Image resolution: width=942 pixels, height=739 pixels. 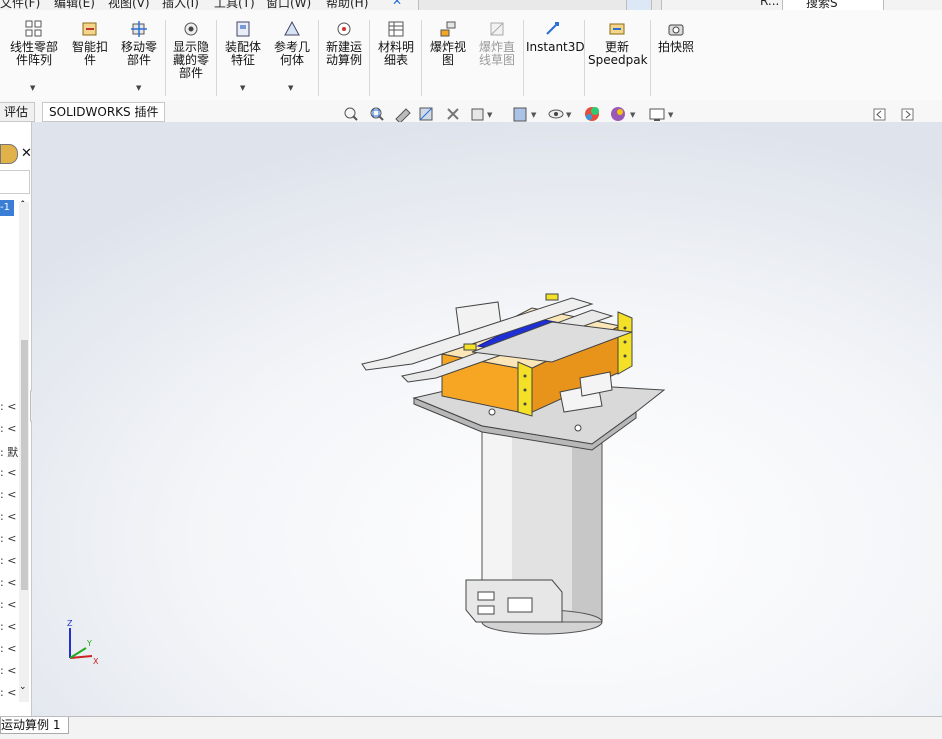 I want to click on view-settings-icon: ▼, so click(x=661, y=114).